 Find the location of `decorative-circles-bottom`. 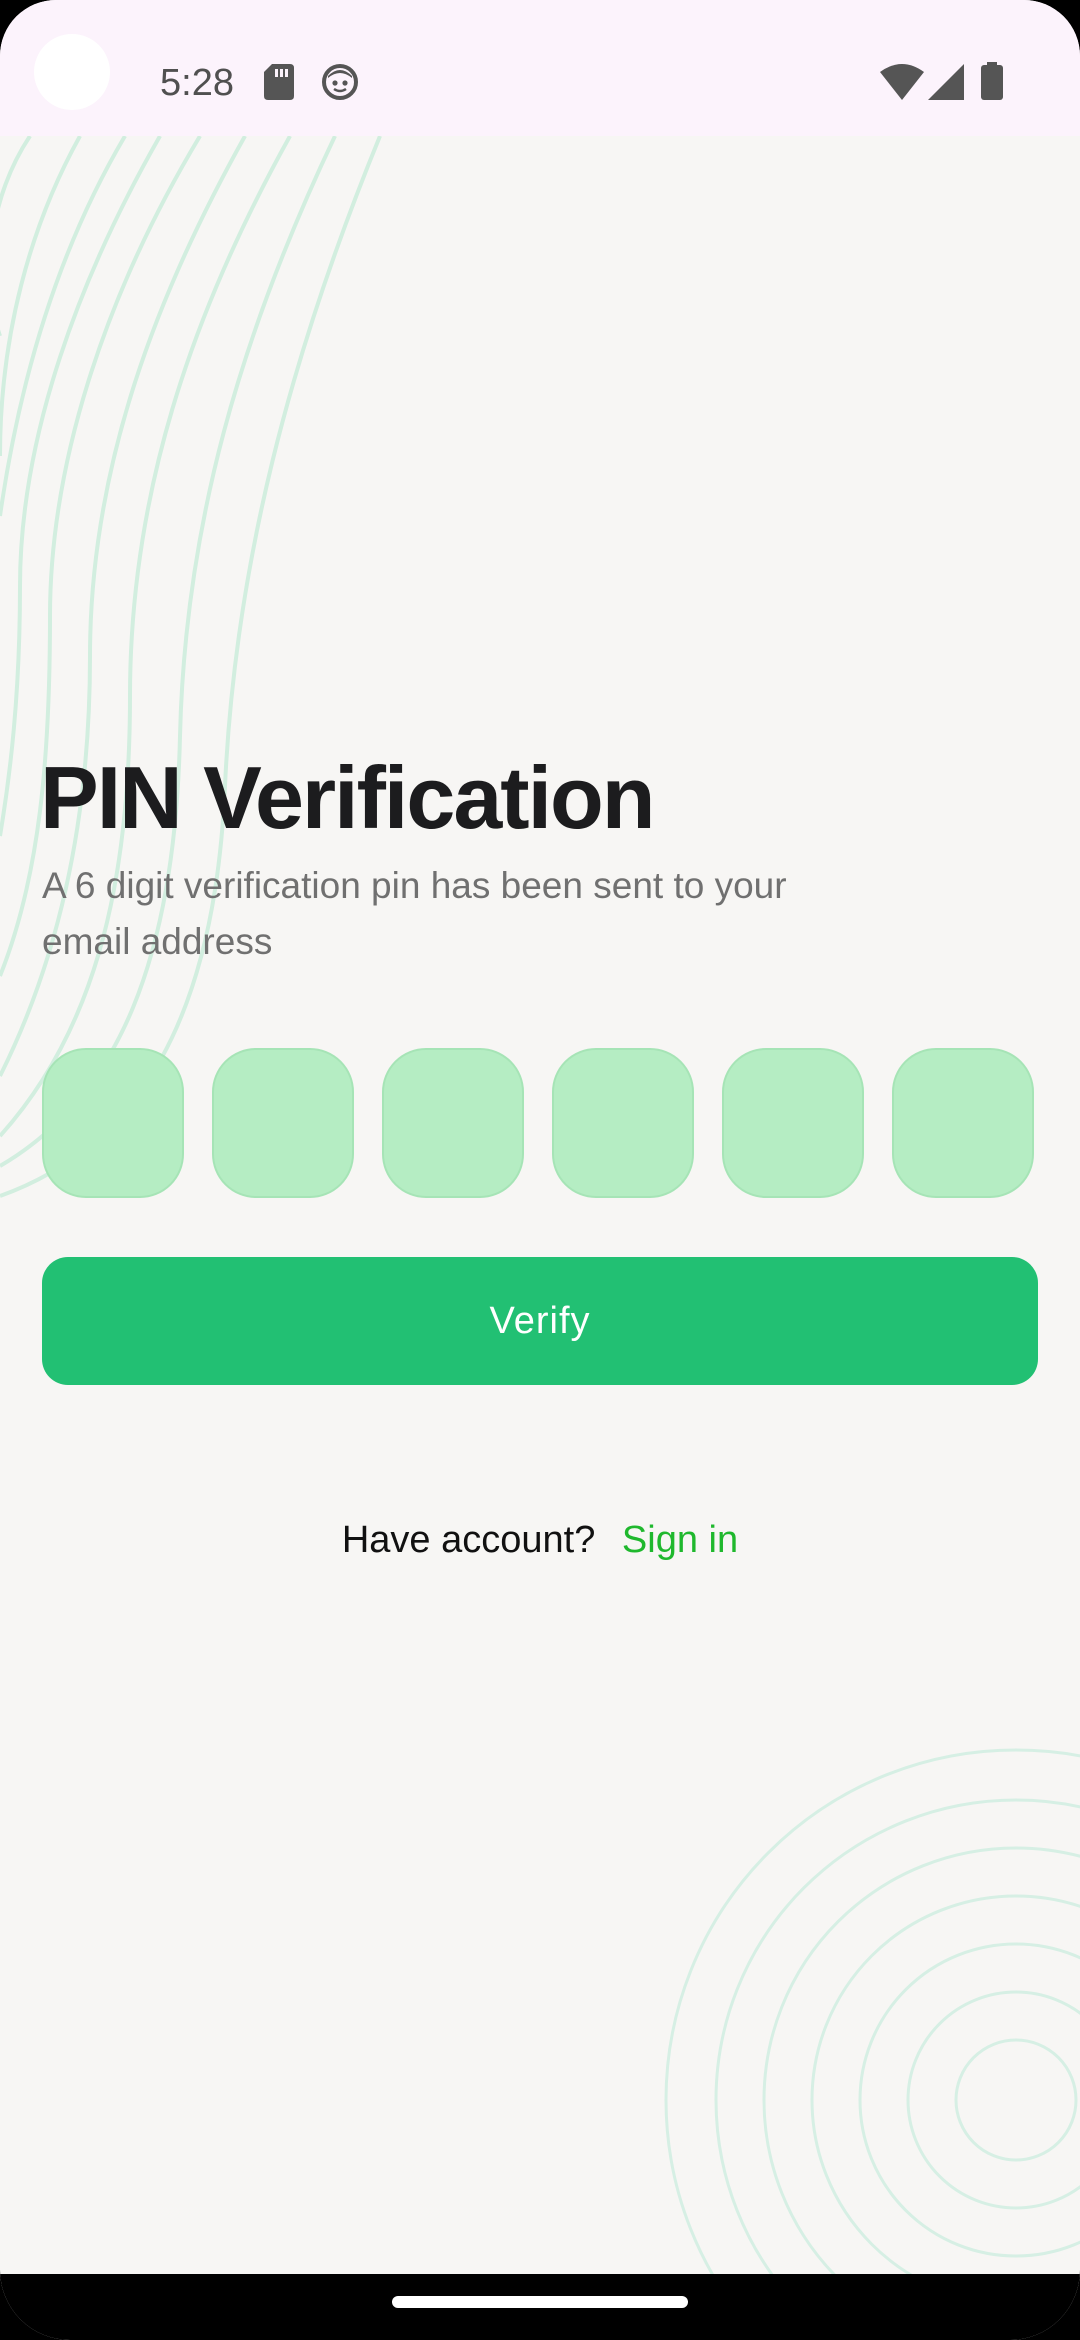

decorative-circles-bottom is located at coordinates (872, 2011).